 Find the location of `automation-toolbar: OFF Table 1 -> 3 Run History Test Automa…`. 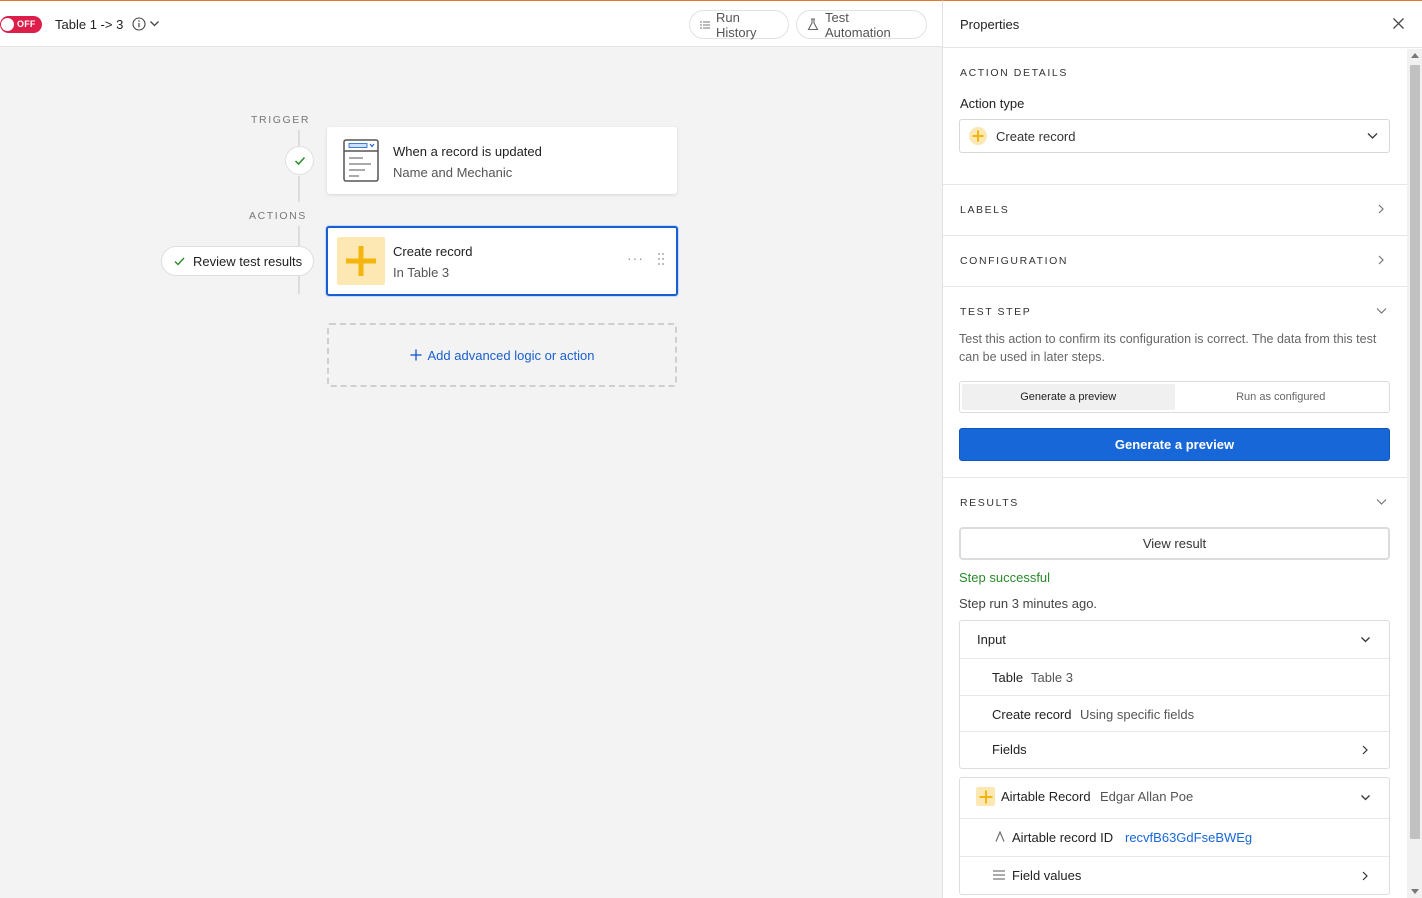

automation-toolbar: OFF Table 1 -> 3 Run History Test Automa… is located at coordinates (471, 23).